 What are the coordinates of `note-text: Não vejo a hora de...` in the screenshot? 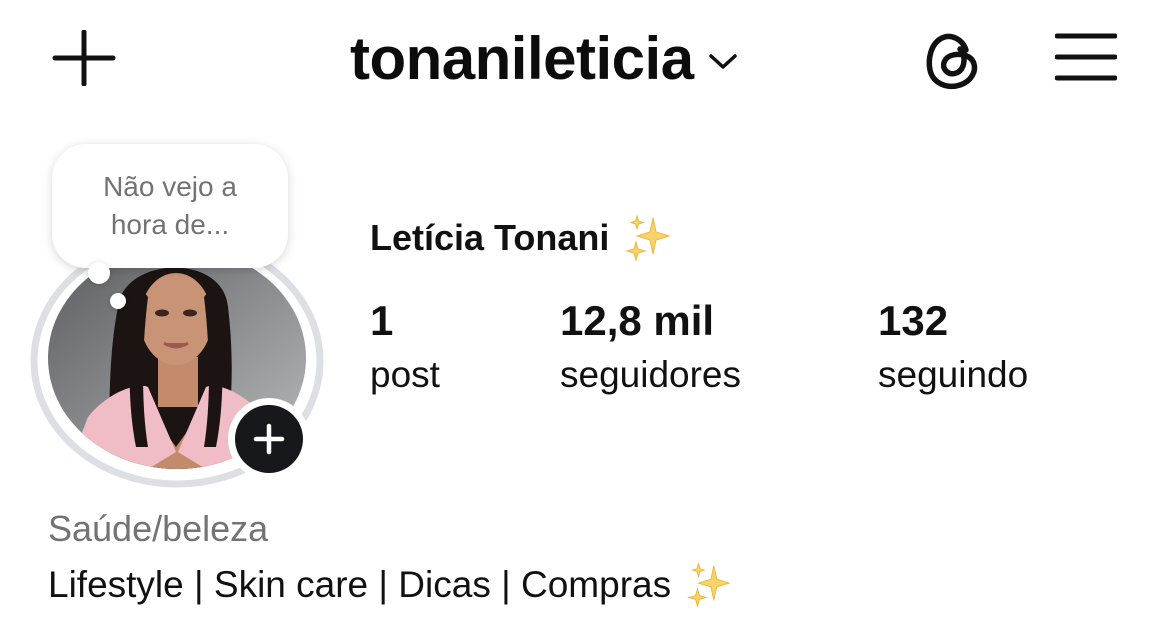 It's located at (170, 205).